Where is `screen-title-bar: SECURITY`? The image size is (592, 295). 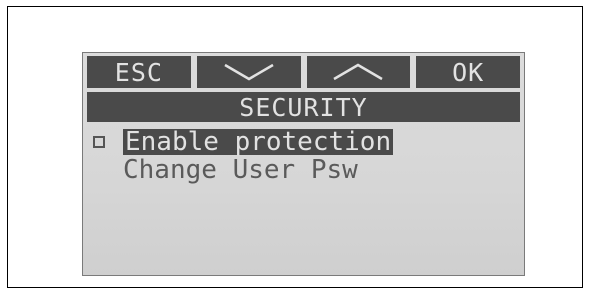
screen-title-bar: SECURITY is located at coordinates (303, 107).